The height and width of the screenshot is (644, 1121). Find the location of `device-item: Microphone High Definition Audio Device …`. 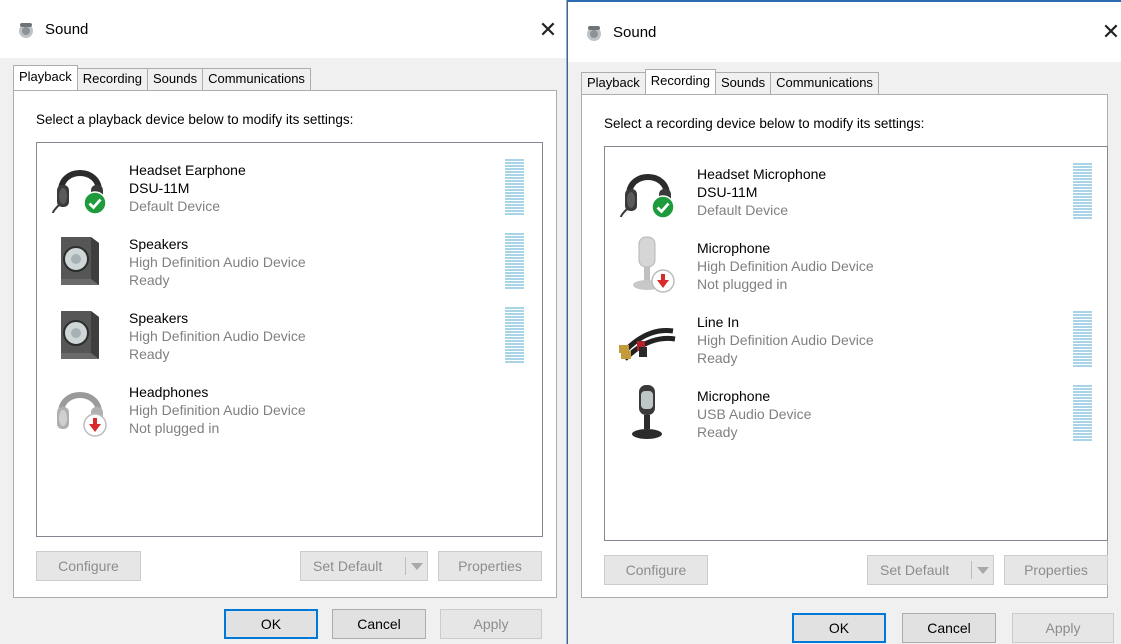

device-item: Microphone High Definition Audio Device … is located at coordinates (856, 264).